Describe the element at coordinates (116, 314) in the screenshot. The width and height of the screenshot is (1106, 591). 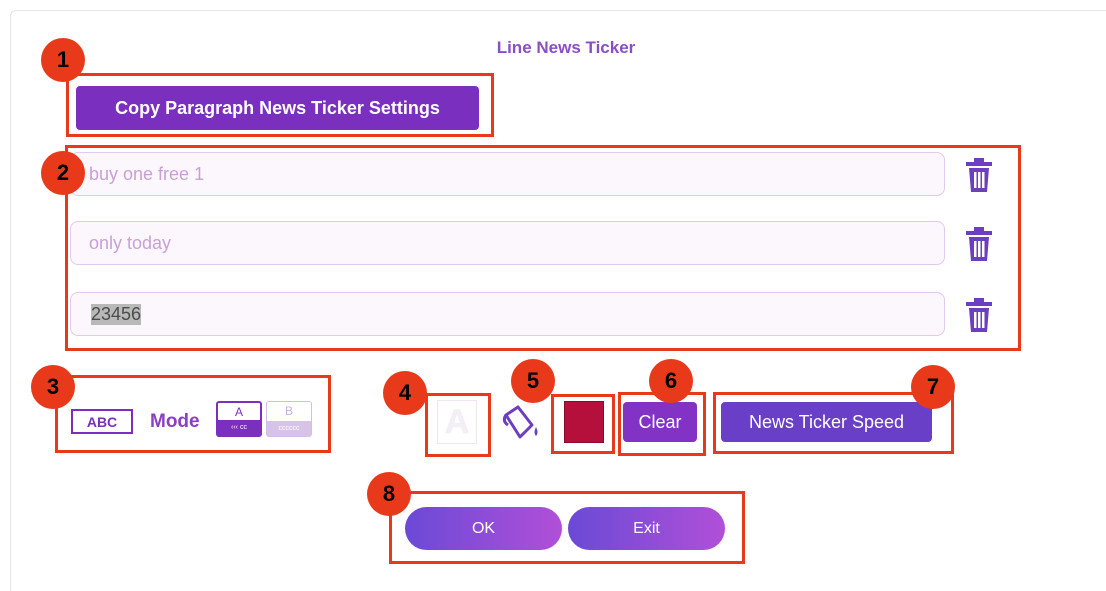
I see `ticker-line-3-text: 23456` at that location.